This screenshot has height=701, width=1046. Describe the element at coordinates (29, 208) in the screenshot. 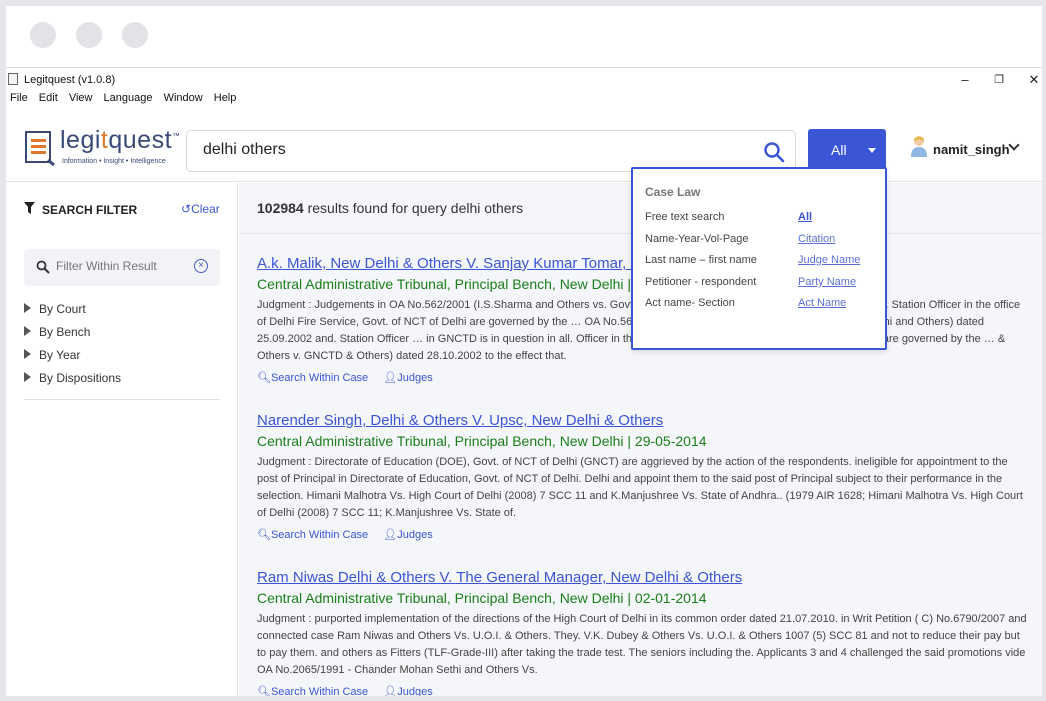

I see `filter-icon` at that location.